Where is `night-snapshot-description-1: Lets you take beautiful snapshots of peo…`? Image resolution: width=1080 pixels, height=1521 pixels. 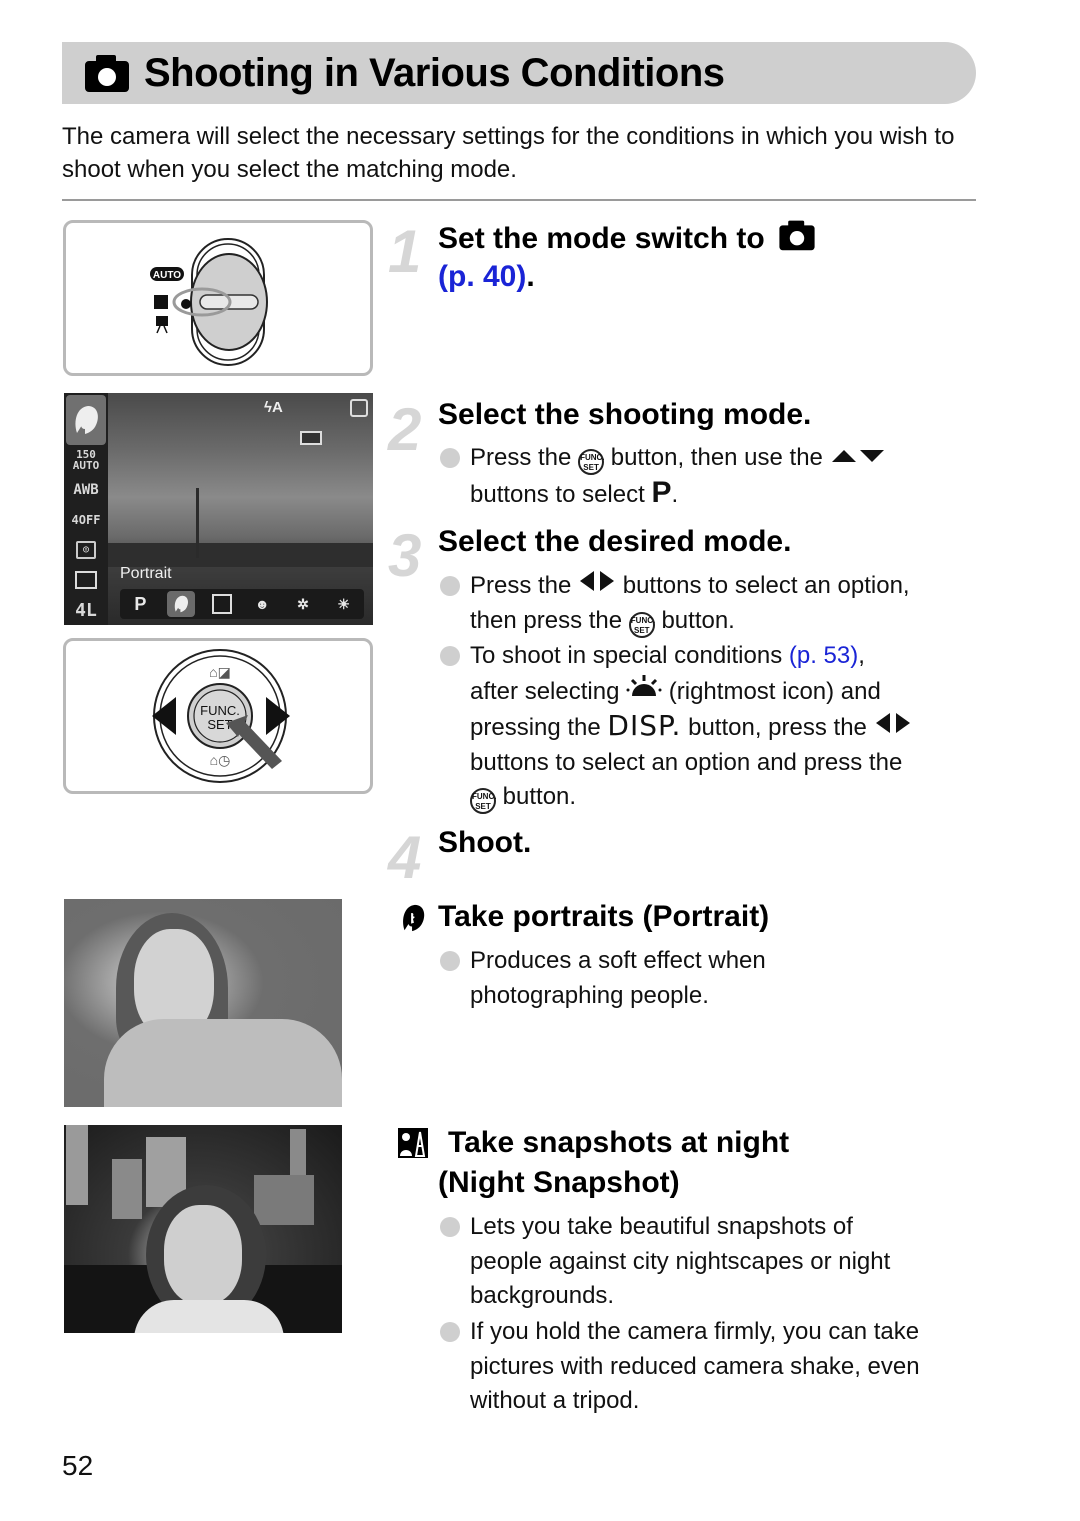 night-snapshot-description-1: Lets you take beautiful snapshots of peo… is located at coordinates (680, 1261).